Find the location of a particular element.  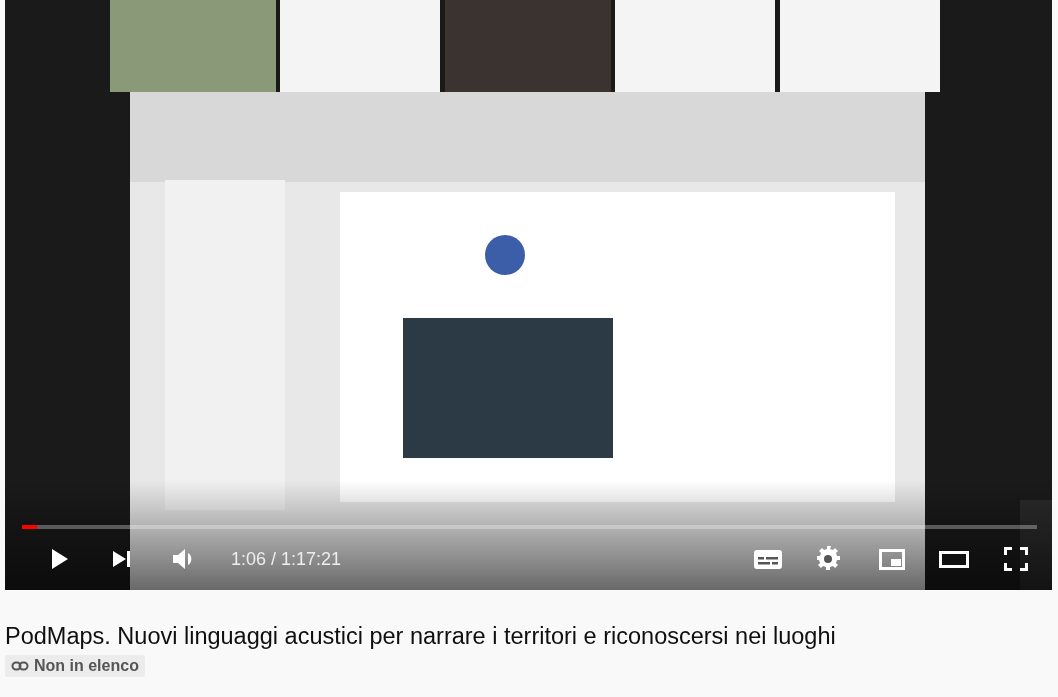

badge-label: Non in elenco is located at coordinates (86, 666).